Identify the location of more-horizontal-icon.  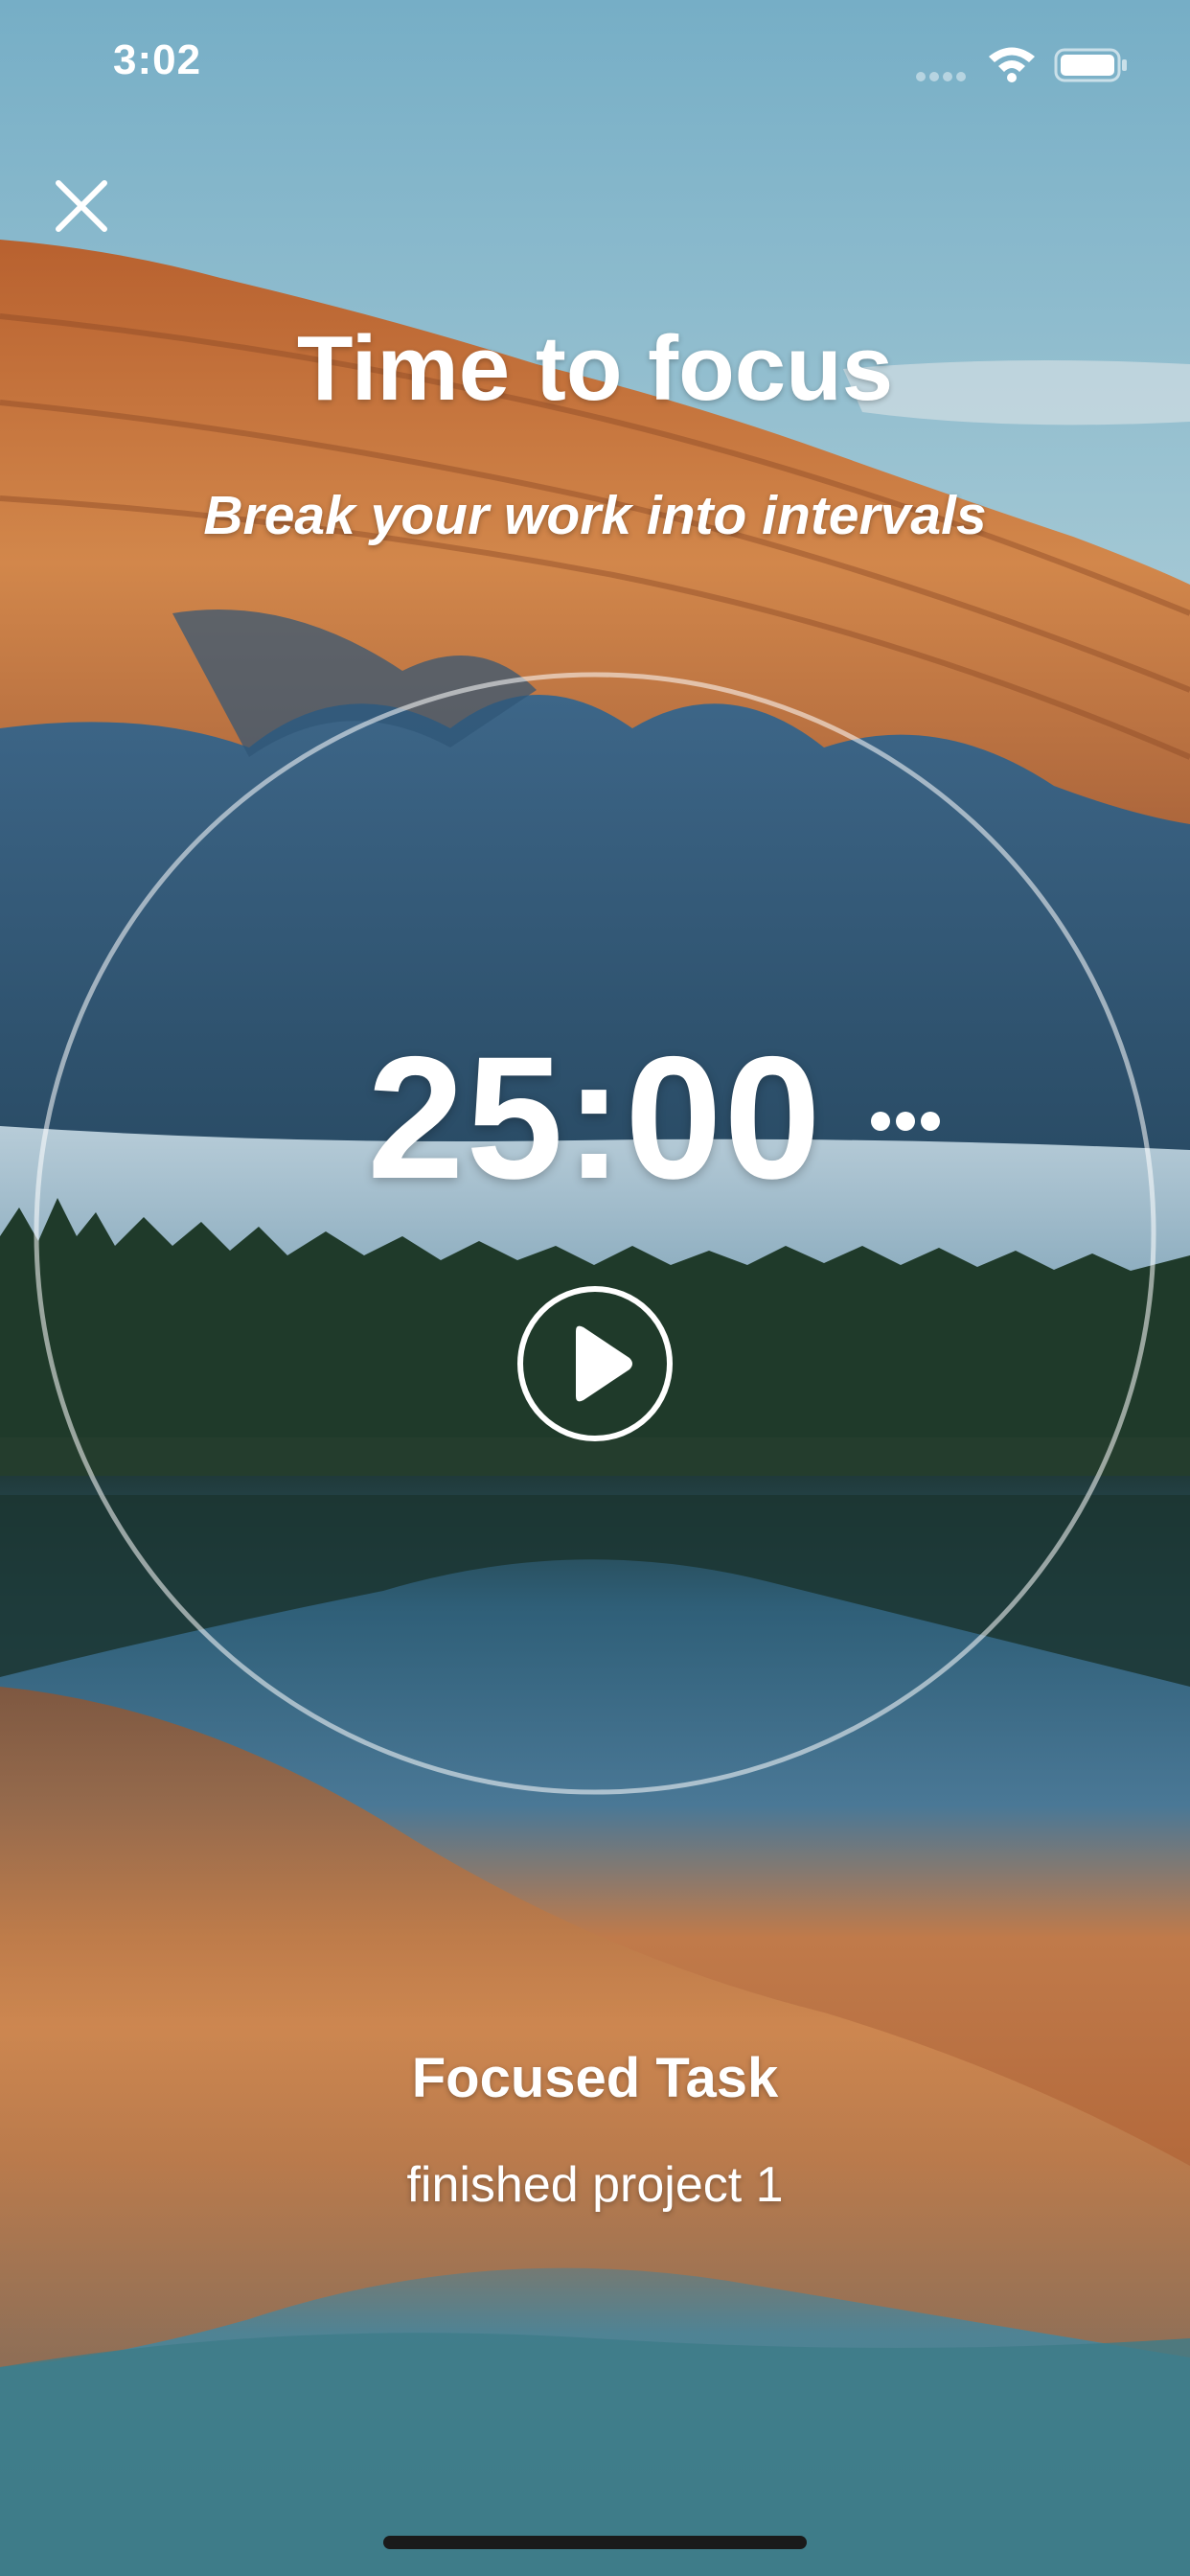
(905, 1121).